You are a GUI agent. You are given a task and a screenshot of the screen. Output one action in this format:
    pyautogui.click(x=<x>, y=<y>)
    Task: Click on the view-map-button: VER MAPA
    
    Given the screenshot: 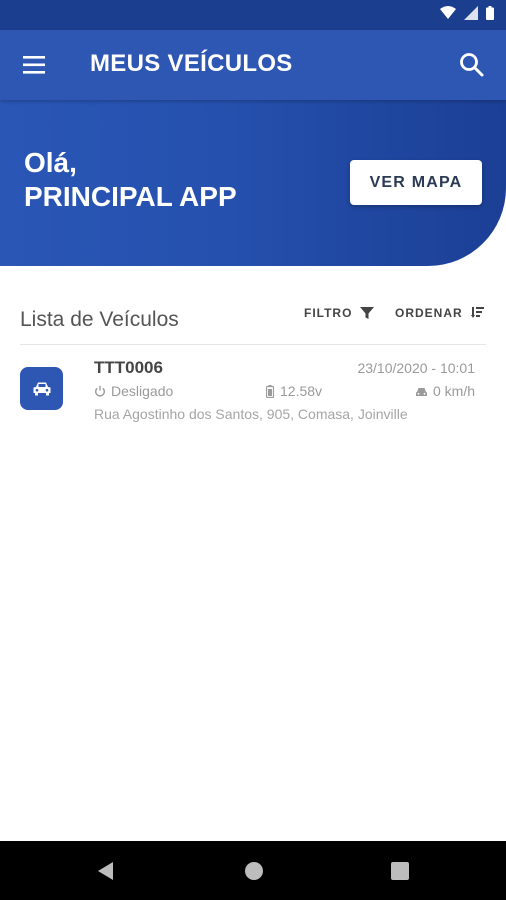 What is the action you would take?
    pyautogui.click(x=416, y=182)
    